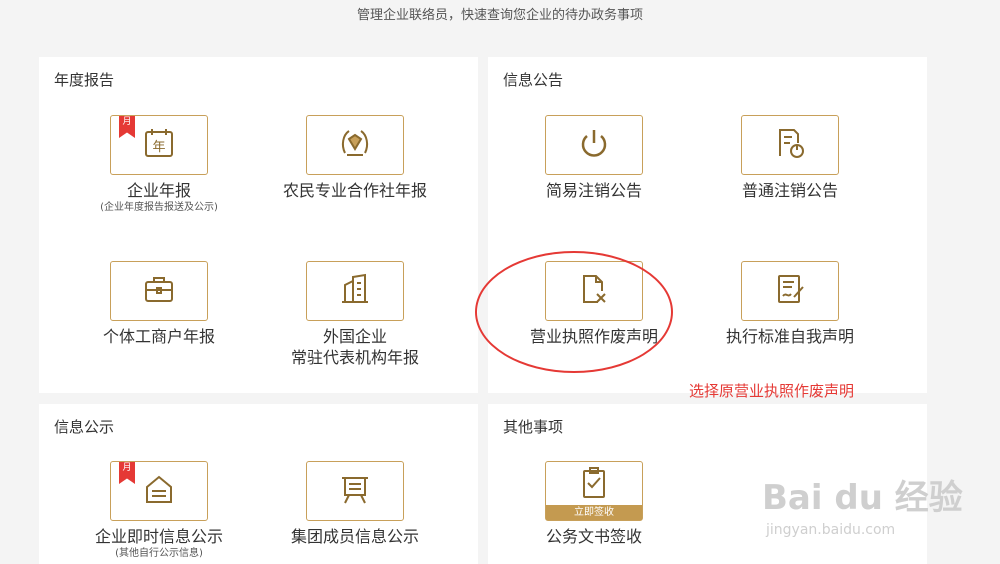 This screenshot has height=564, width=1000. I want to click on group-member-disclosure-tile: 集团成员信息公示, so click(355, 504).